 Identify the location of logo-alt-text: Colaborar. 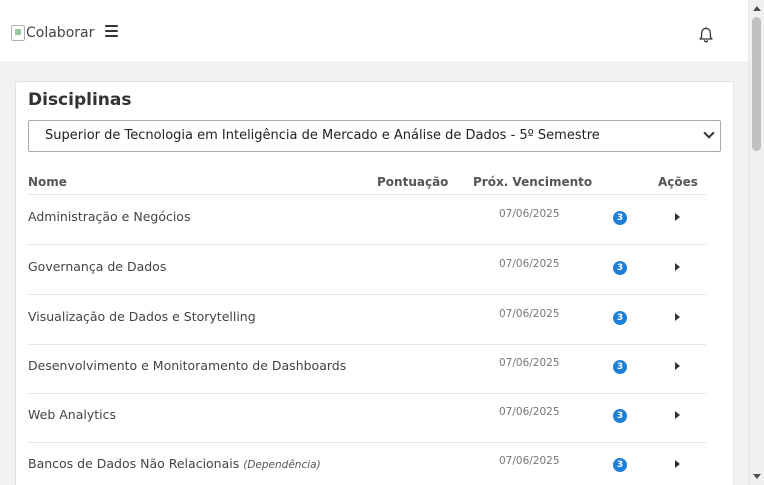
(60, 33).